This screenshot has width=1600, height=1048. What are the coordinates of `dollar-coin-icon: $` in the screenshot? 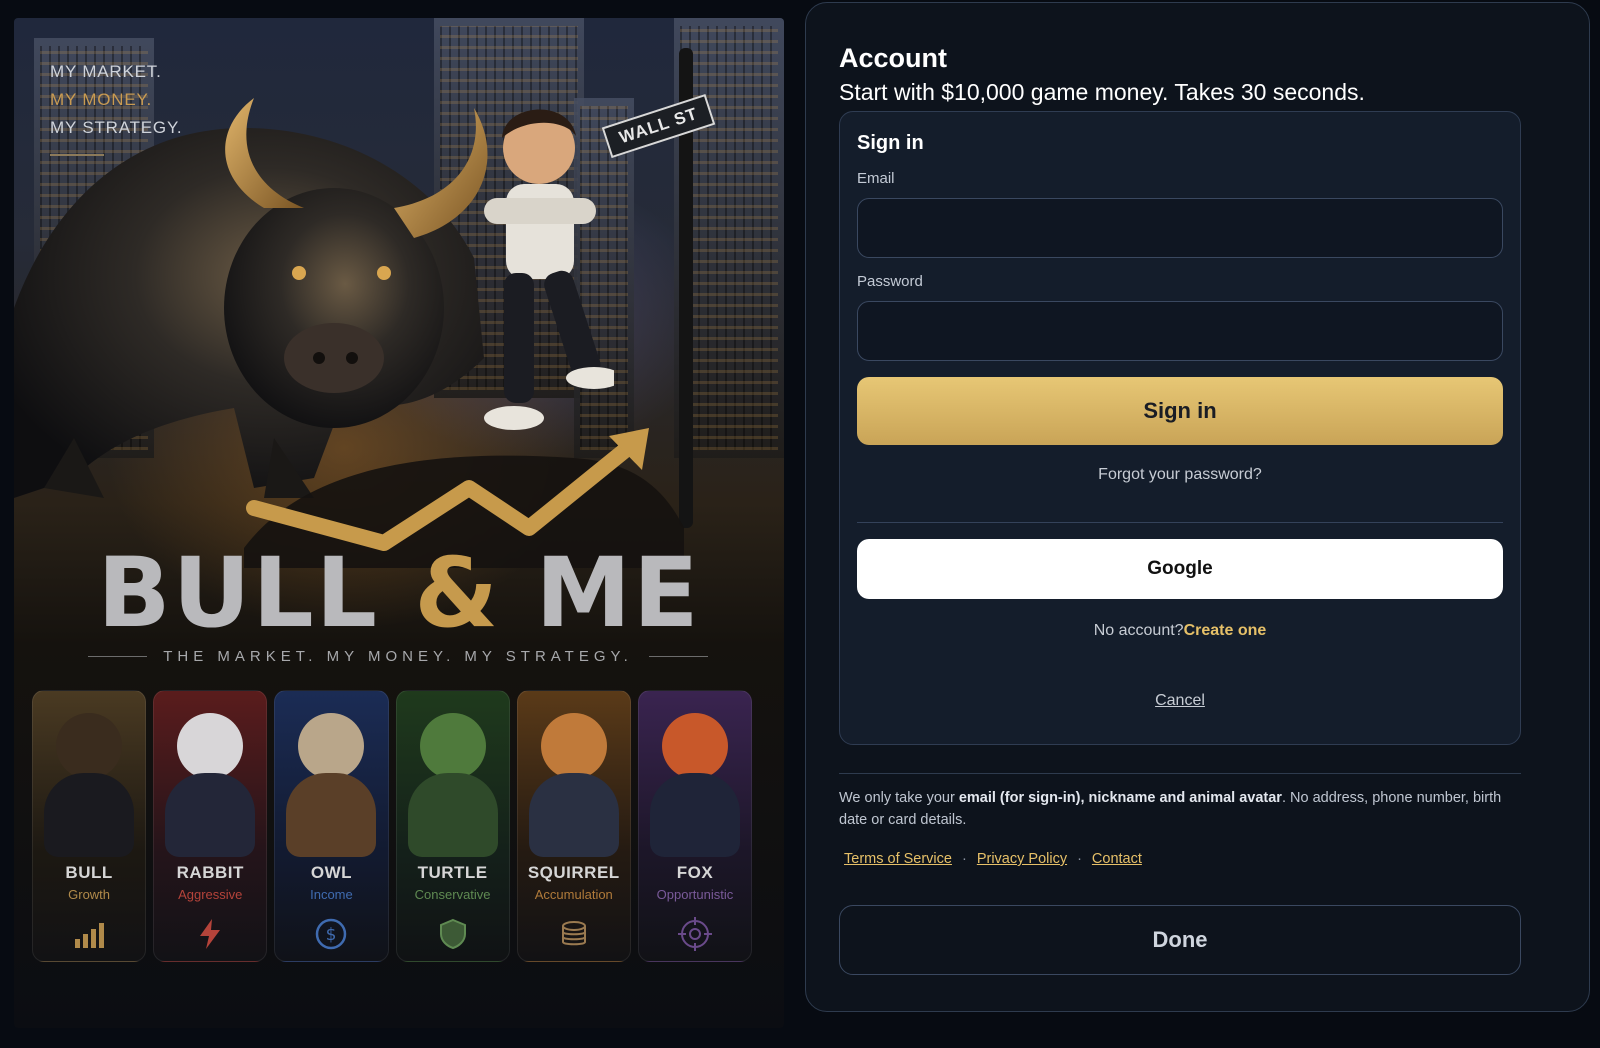 It's located at (331, 934).